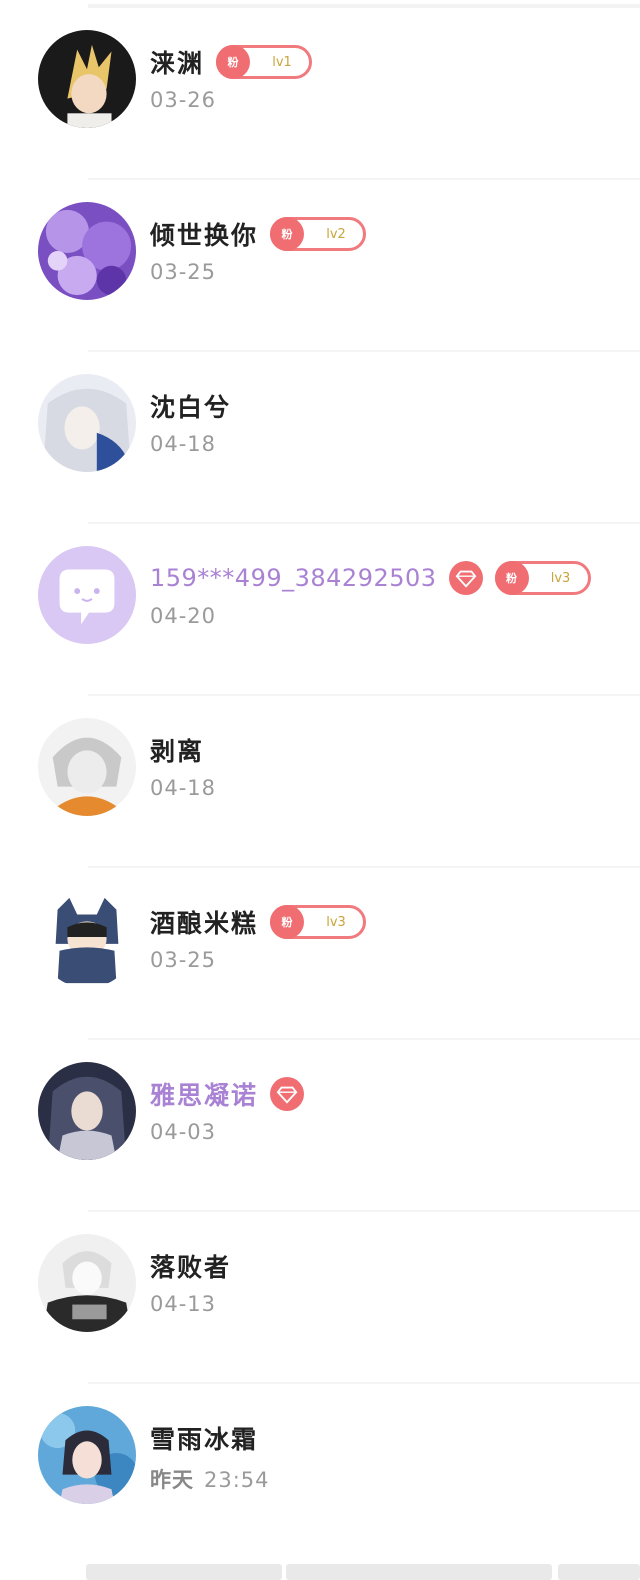  Describe the element at coordinates (204, 235) in the screenshot. I see `username: 倾世换你` at that location.